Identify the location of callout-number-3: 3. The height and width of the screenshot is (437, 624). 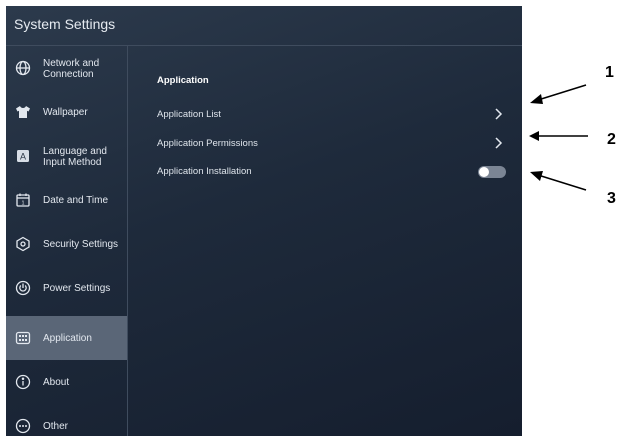
(611, 198).